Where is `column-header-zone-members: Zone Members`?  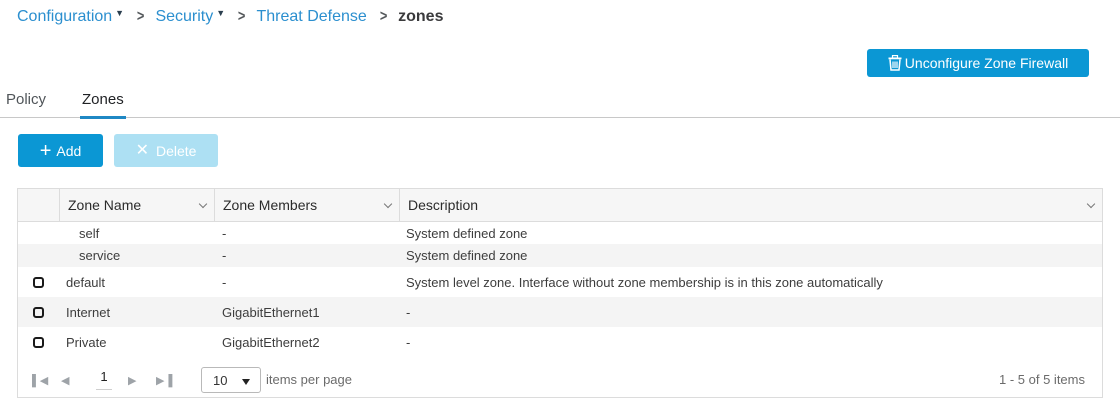
column-header-zone-members: Zone Members is located at coordinates (306, 205).